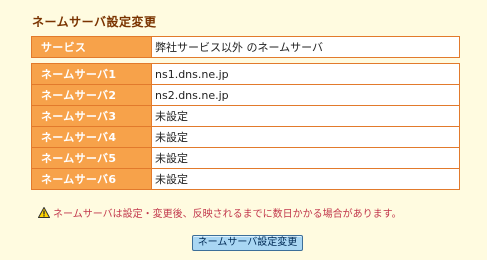 The image size is (487, 260). Describe the element at coordinates (91, 137) in the screenshot. I see `nameserver-label: ネームサーバ4` at that location.